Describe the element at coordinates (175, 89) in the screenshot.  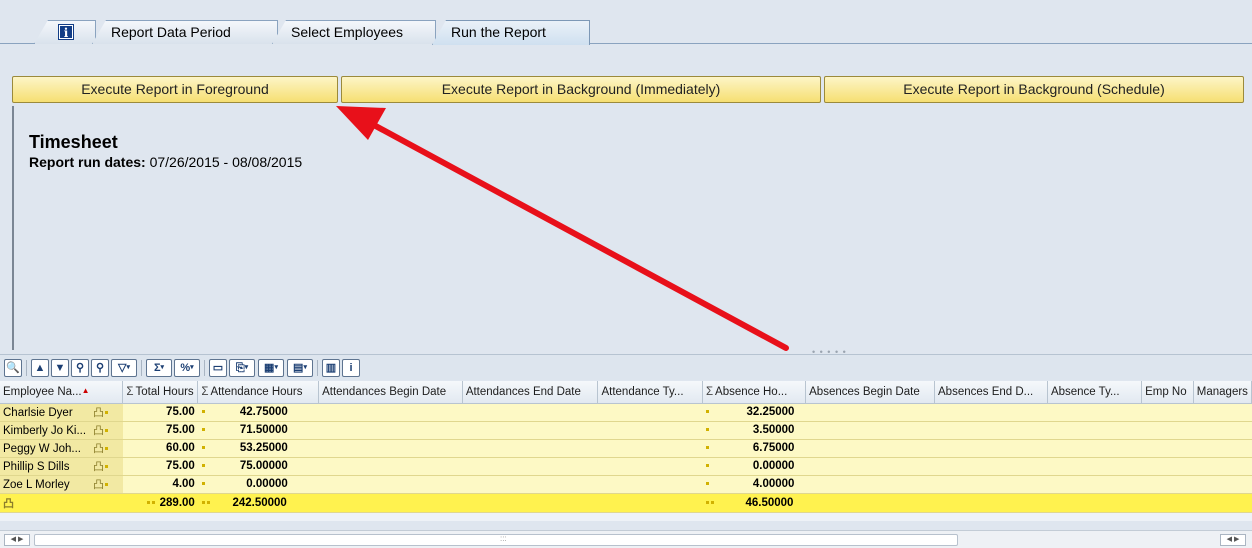
I see `execute-foreground-button: Execute Report in Foreground` at that location.